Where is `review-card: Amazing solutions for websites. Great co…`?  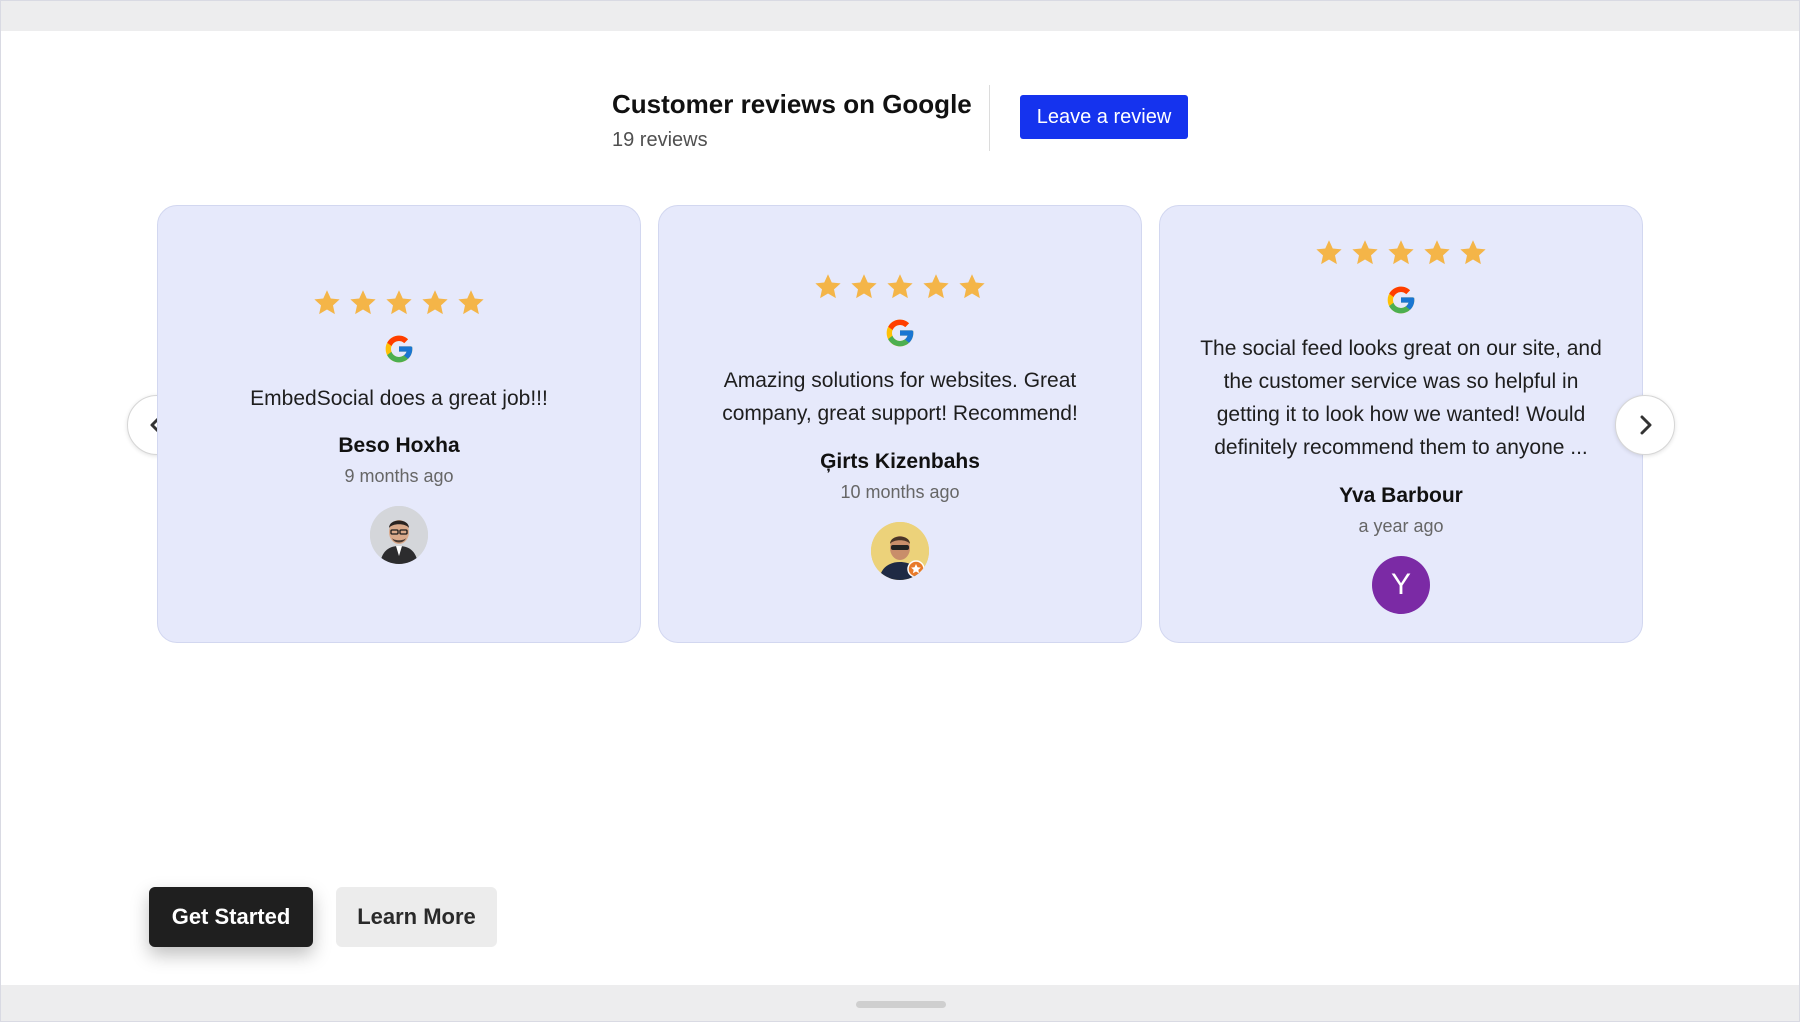
review-card: Amazing solutions for websites. Great co… is located at coordinates (900, 424).